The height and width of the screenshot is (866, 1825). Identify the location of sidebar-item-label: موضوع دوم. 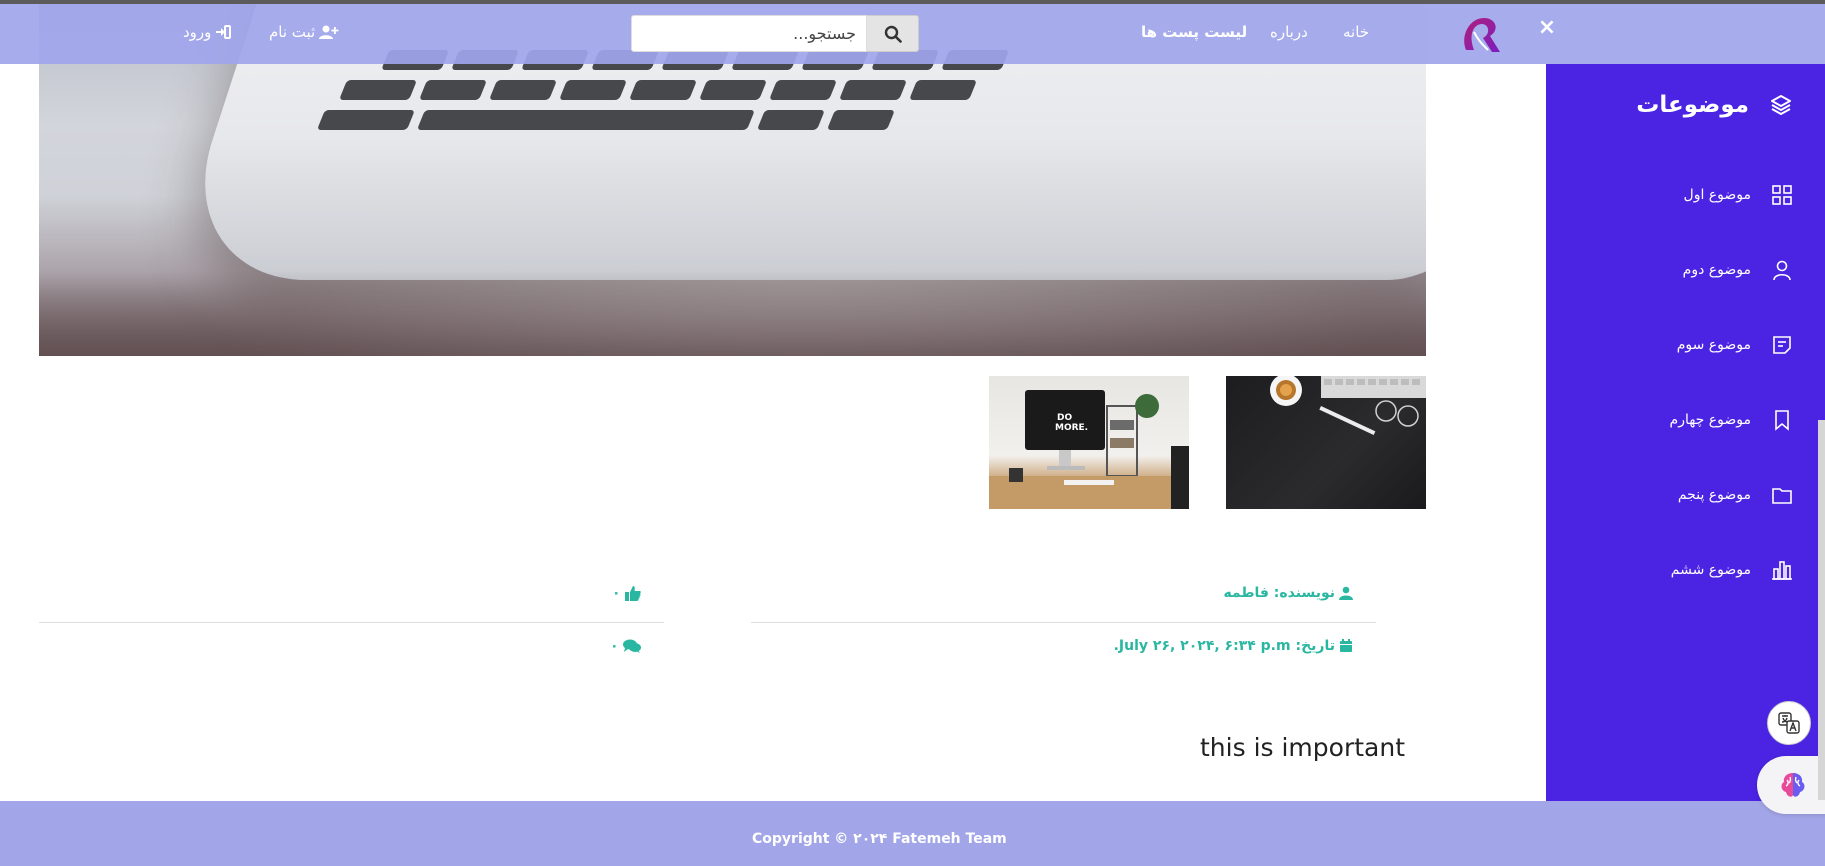
(1716, 270).